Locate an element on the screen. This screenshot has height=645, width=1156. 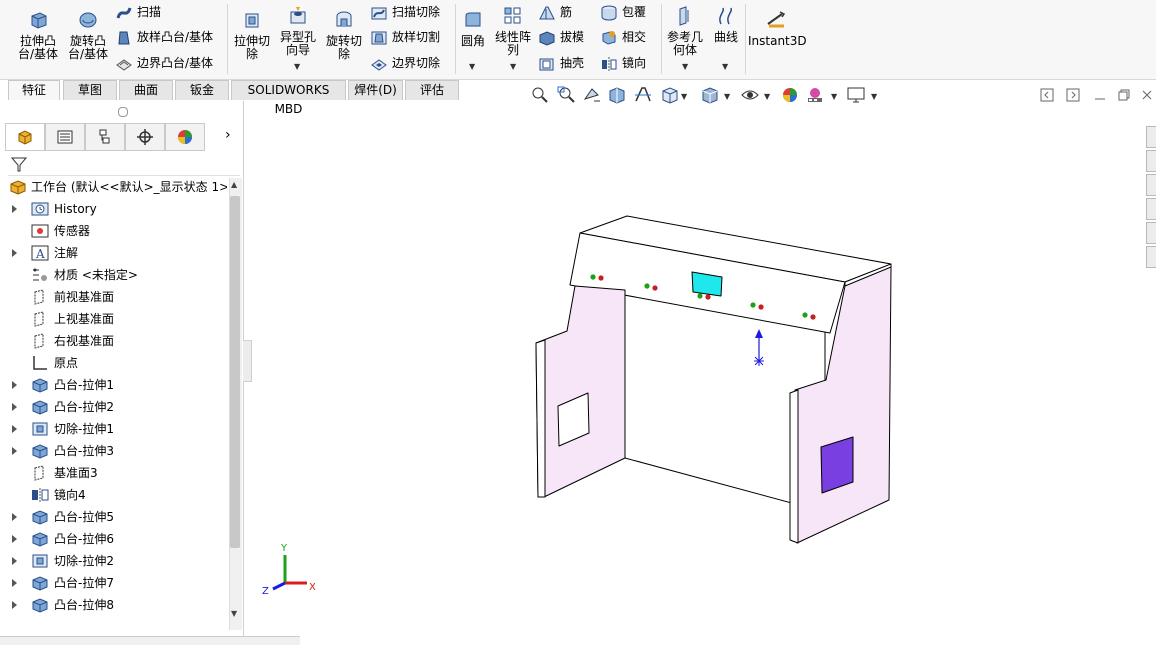
reference-geometry-button: 参考几 何体 is located at coordinates (685, 31).